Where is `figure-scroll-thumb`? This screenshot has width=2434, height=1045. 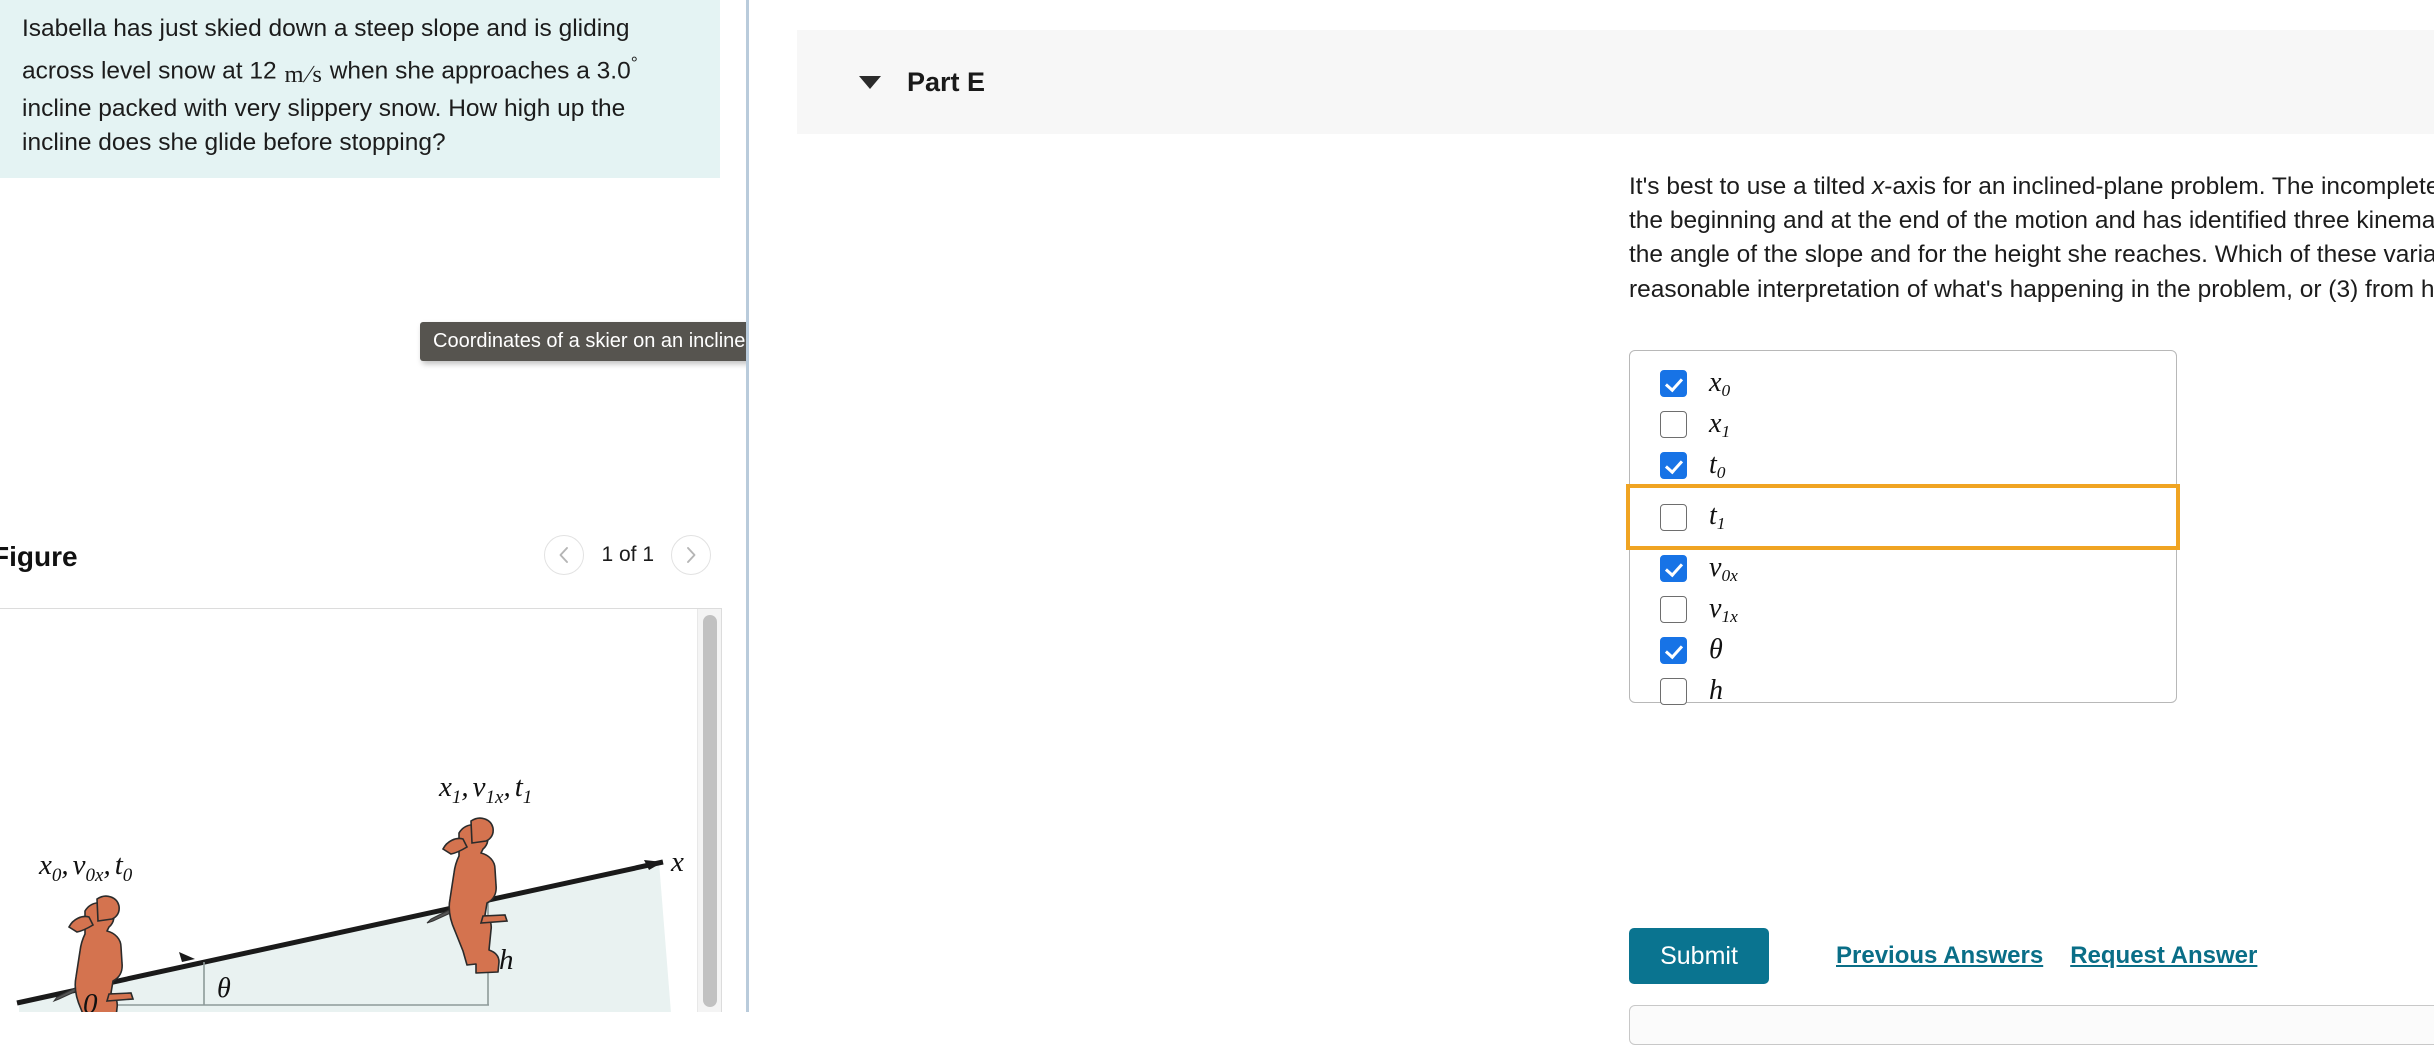
figure-scroll-thumb is located at coordinates (710, 811).